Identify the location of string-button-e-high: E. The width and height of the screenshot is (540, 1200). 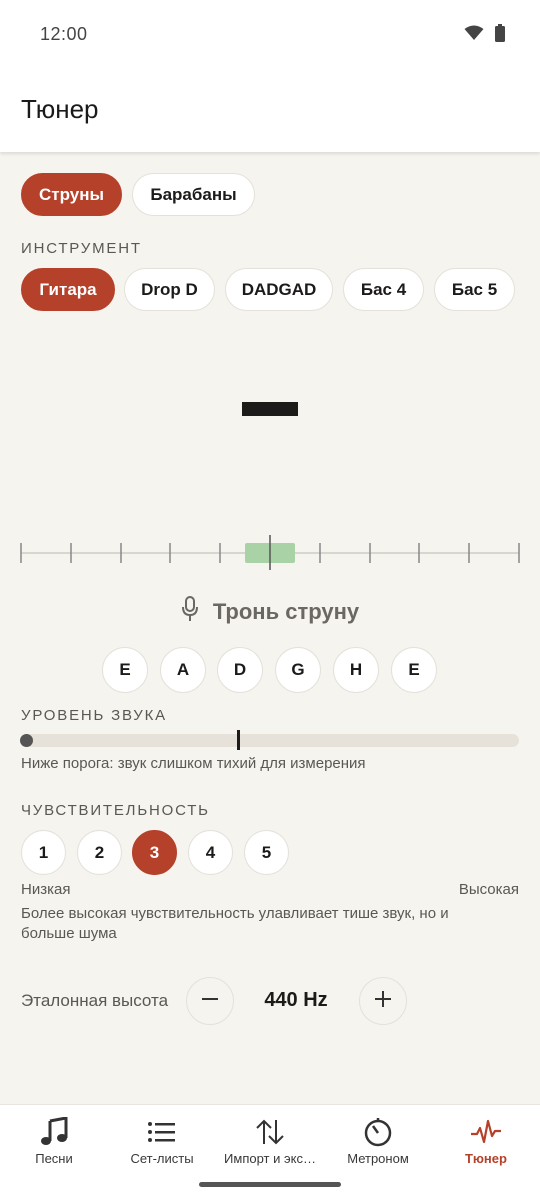
(414, 670).